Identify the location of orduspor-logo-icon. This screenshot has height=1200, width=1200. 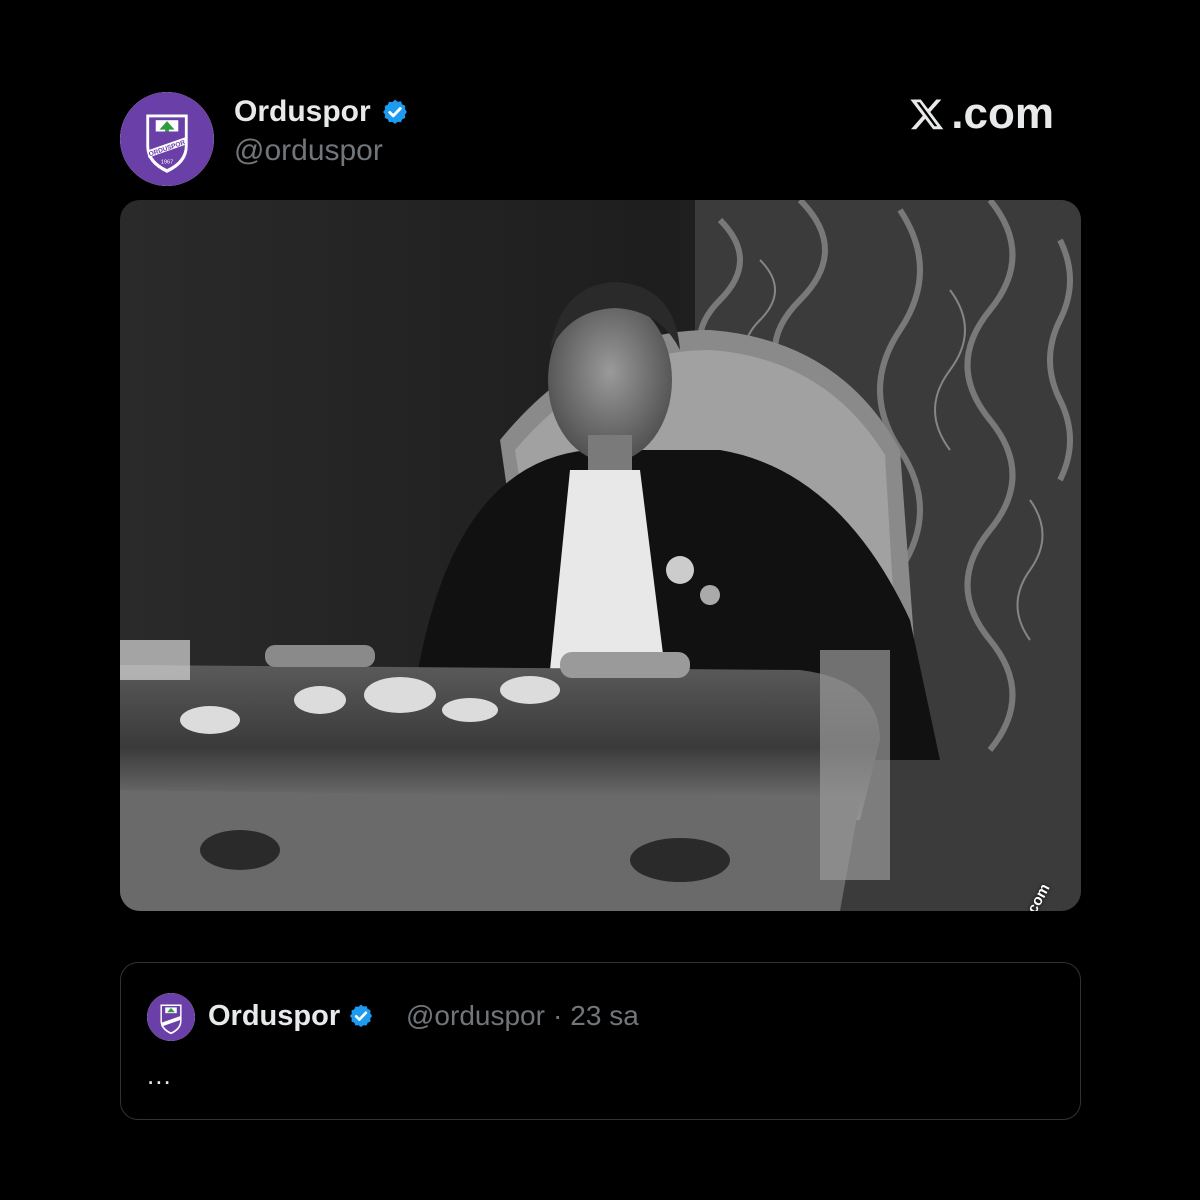
(171, 1017).